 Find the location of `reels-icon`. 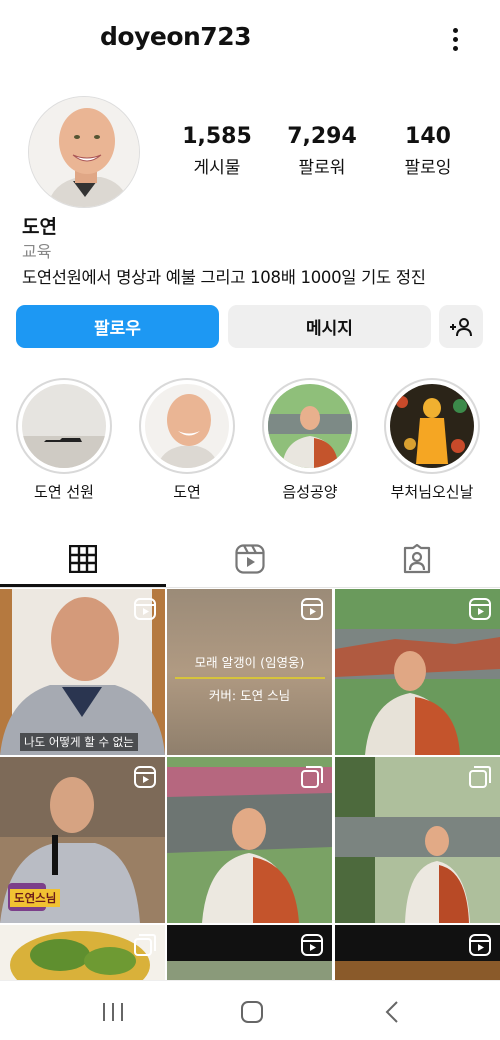

reels-icon is located at coordinates (250, 559).